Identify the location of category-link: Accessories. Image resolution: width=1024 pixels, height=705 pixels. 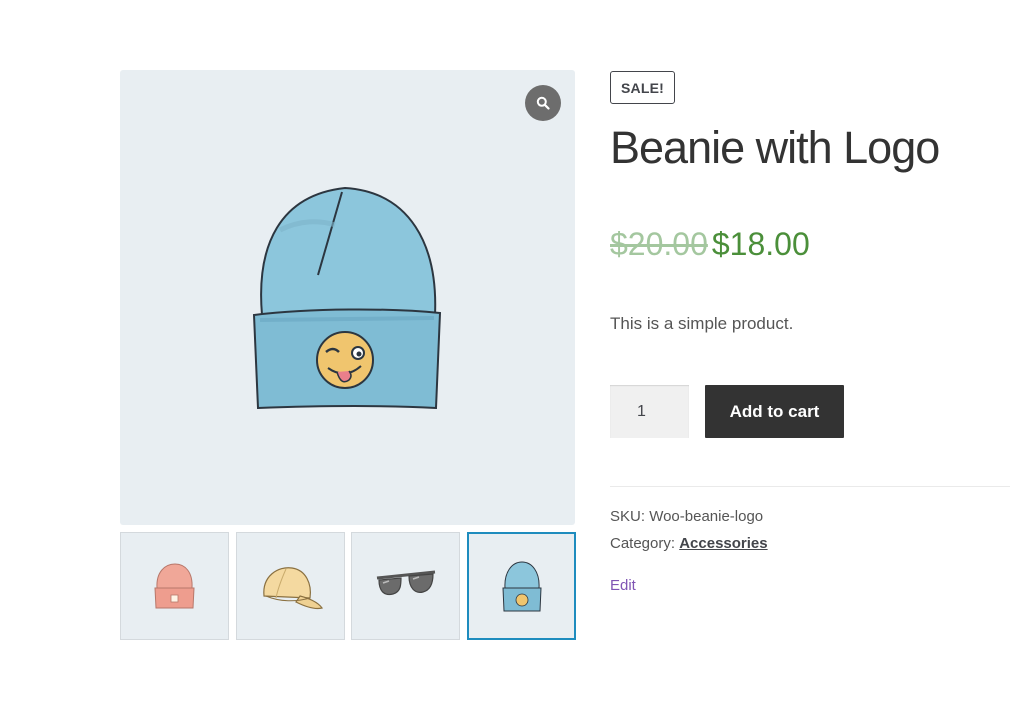
(723, 543).